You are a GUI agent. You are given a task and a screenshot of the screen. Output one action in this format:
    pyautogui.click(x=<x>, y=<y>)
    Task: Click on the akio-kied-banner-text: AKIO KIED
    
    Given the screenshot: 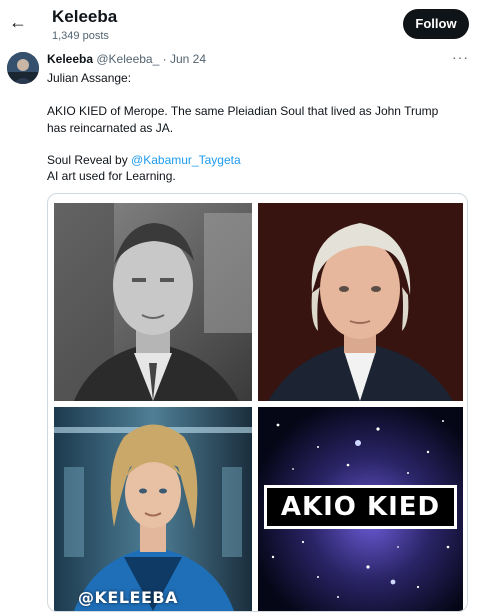 What is the action you would take?
    pyautogui.click(x=360, y=507)
    